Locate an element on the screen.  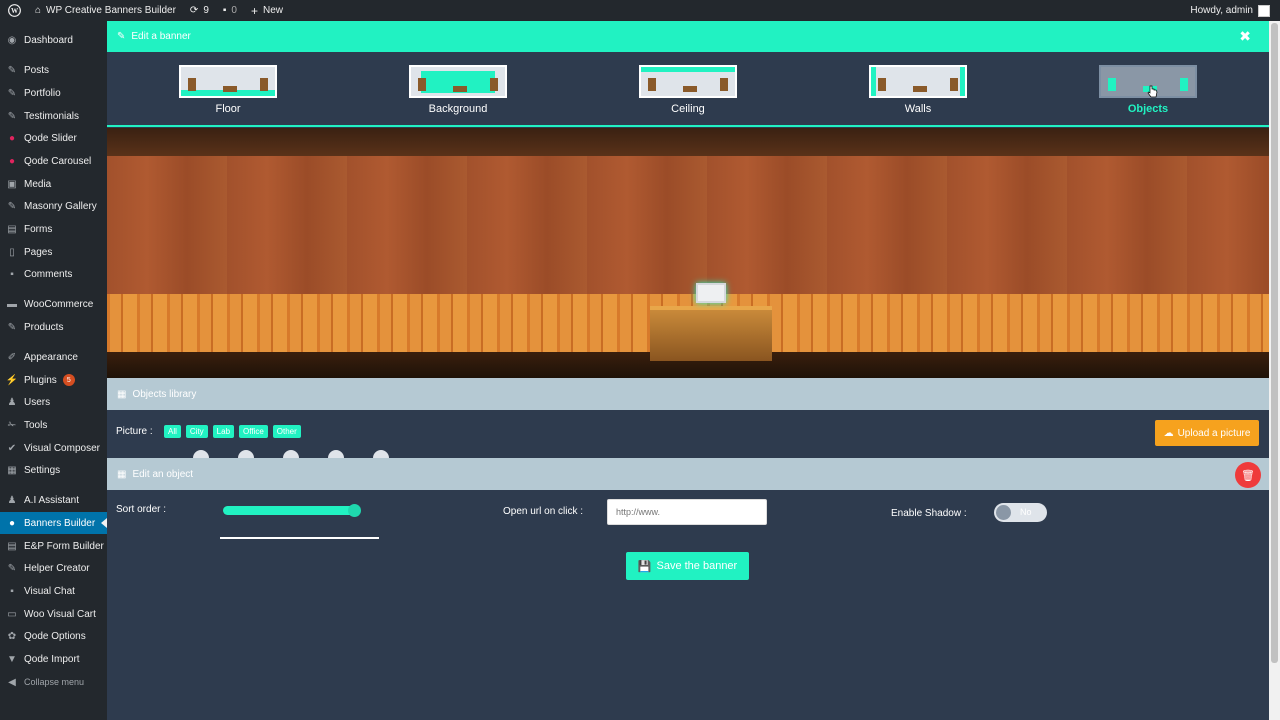
tab-background: Background is located at coordinates (458, 90).